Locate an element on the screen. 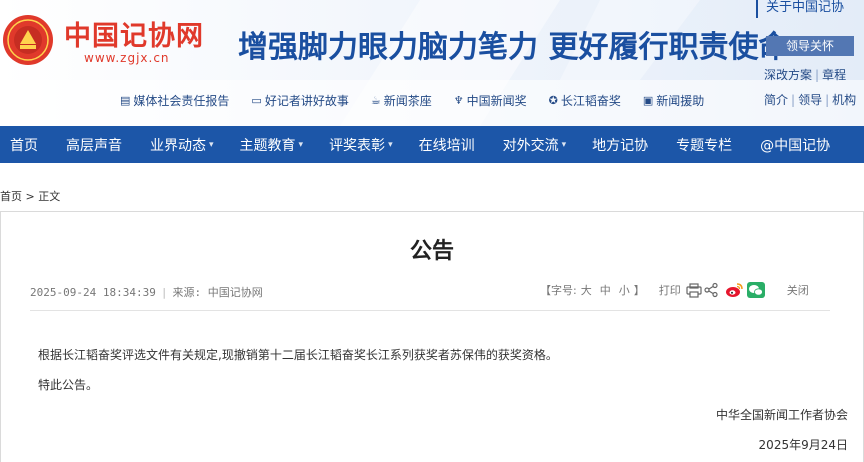 This screenshot has width=864, height=462. nav-item-at-zgjx: @中国记协 is located at coordinates (795, 144).